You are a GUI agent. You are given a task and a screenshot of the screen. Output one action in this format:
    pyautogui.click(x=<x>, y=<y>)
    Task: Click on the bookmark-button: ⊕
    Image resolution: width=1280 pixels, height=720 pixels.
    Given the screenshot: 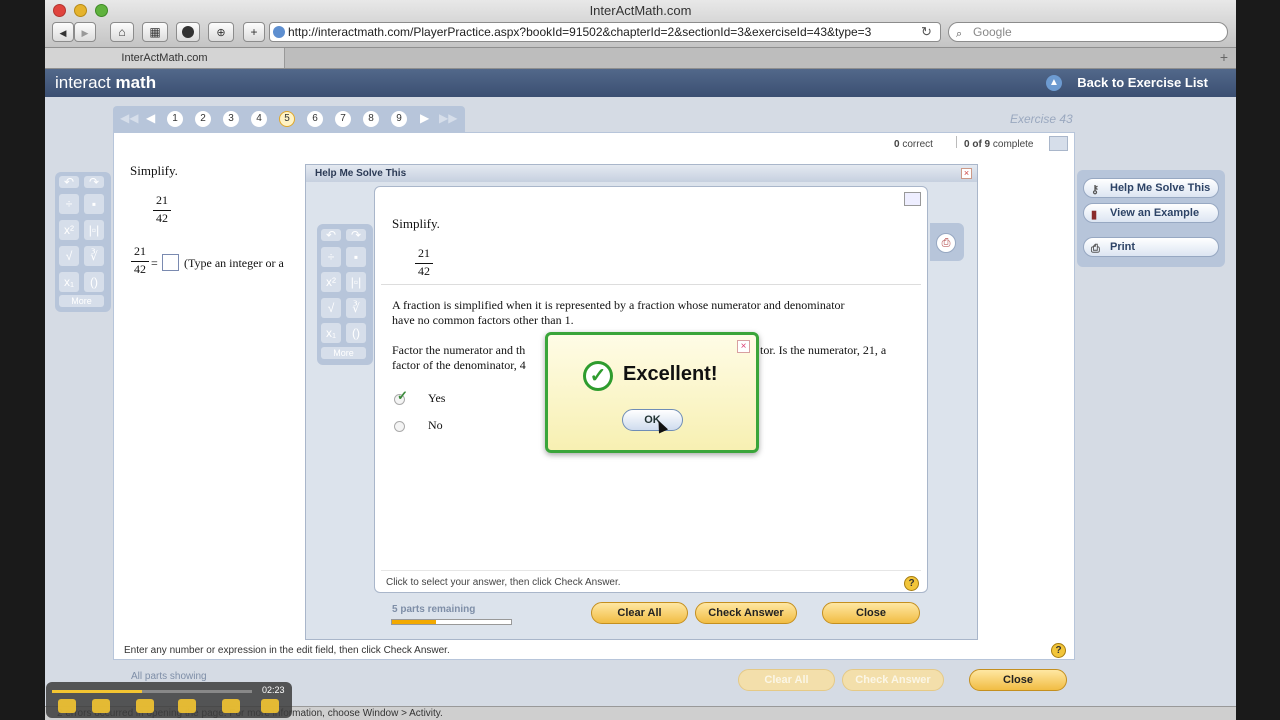 What is the action you would take?
    pyautogui.click(x=221, y=32)
    